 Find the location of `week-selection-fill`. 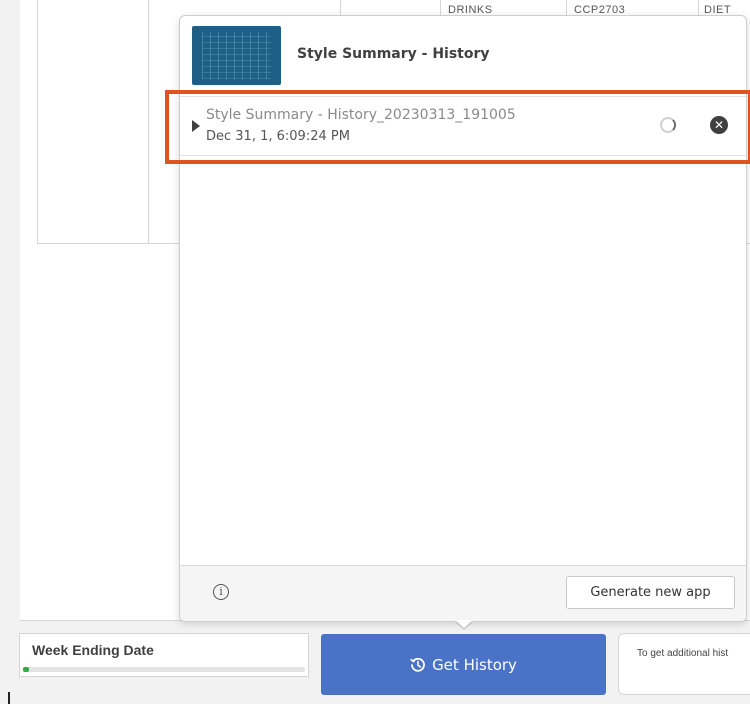

week-selection-fill is located at coordinates (26, 669).